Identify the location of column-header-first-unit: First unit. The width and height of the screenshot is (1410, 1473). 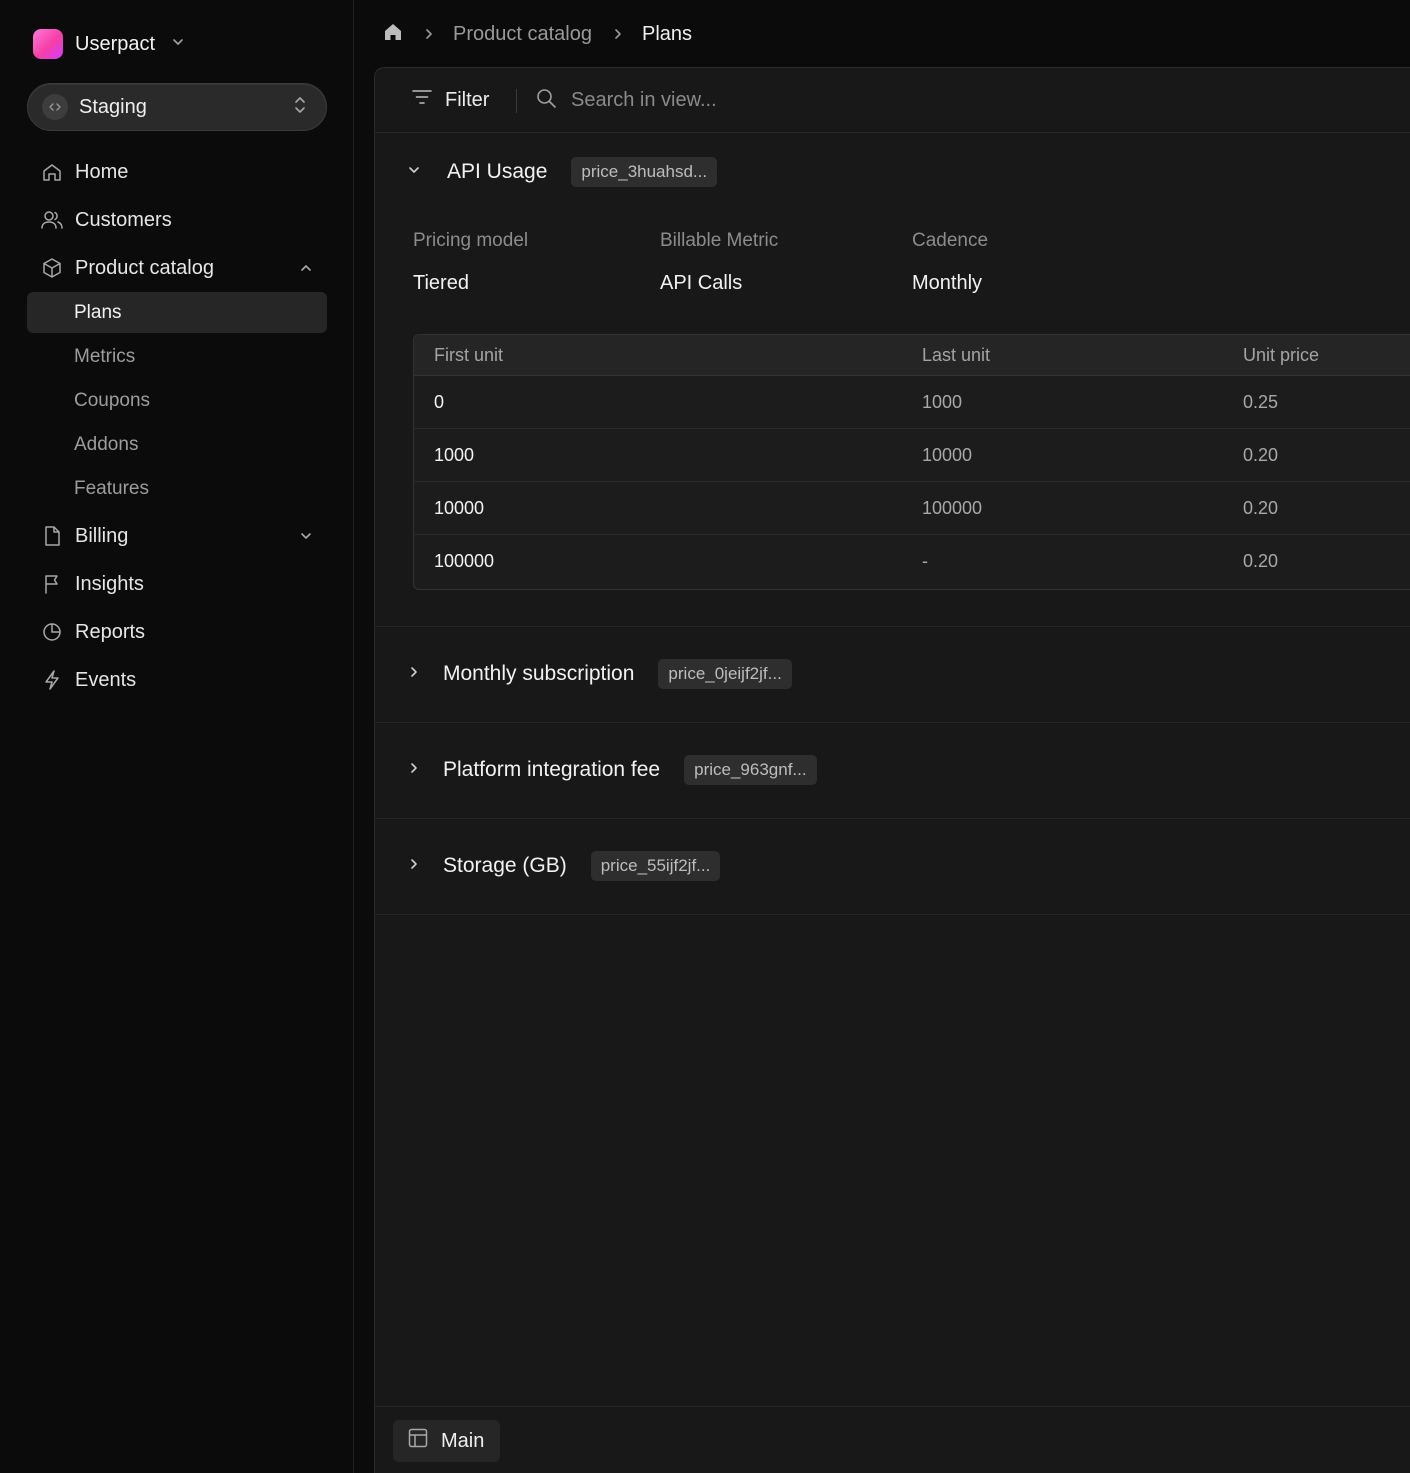
(469, 354).